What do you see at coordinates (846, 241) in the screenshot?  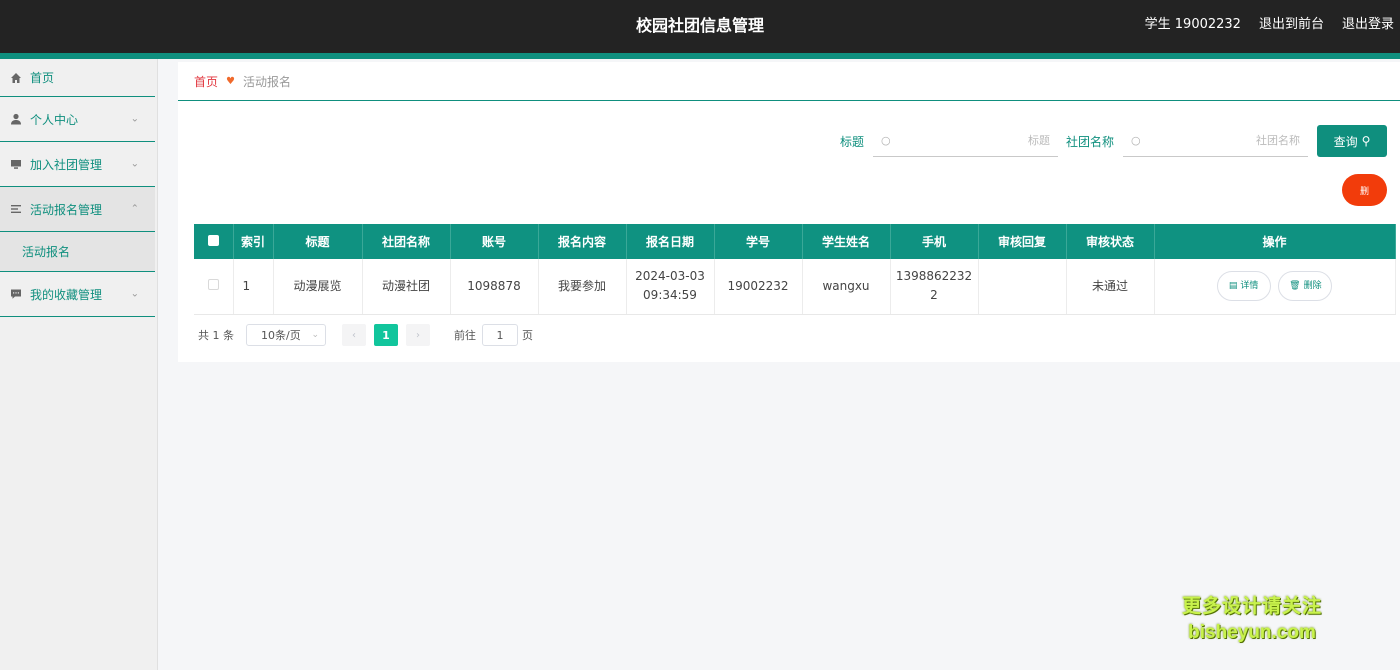 I see `column-header: 学生姓名` at bounding box center [846, 241].